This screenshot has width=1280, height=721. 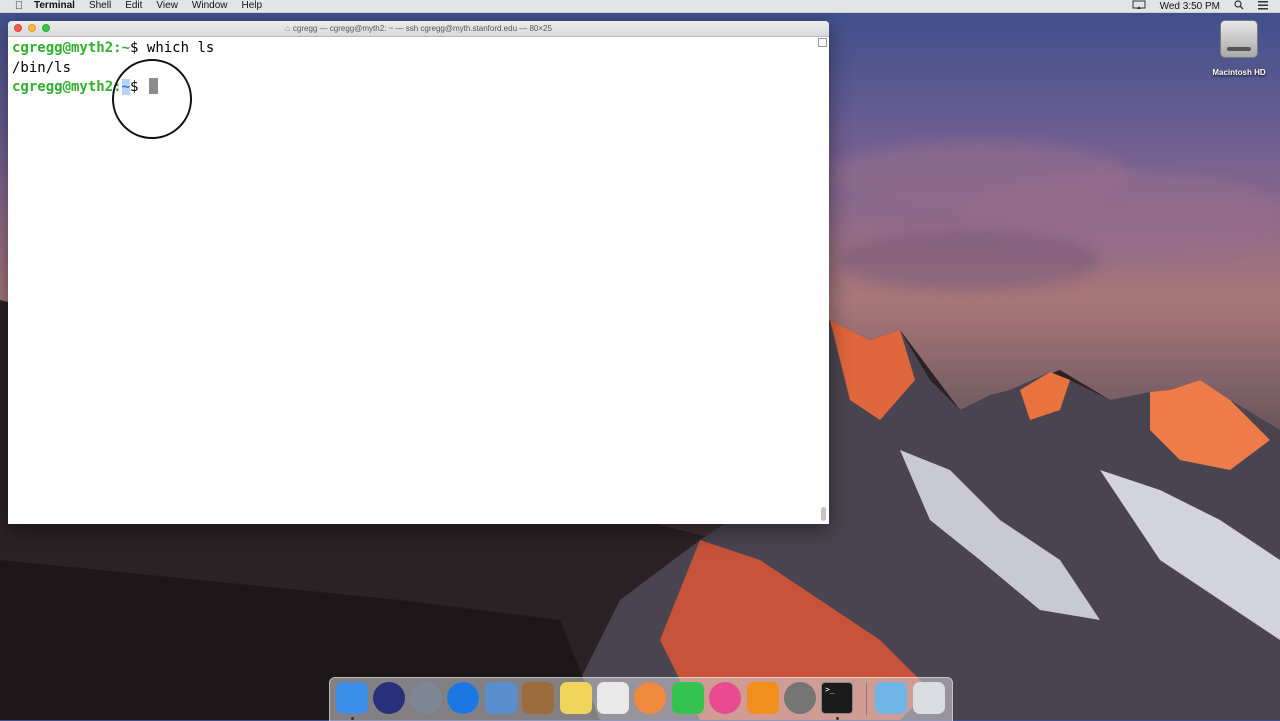 I want to click on safari-icon, so click(x=463, y=698).